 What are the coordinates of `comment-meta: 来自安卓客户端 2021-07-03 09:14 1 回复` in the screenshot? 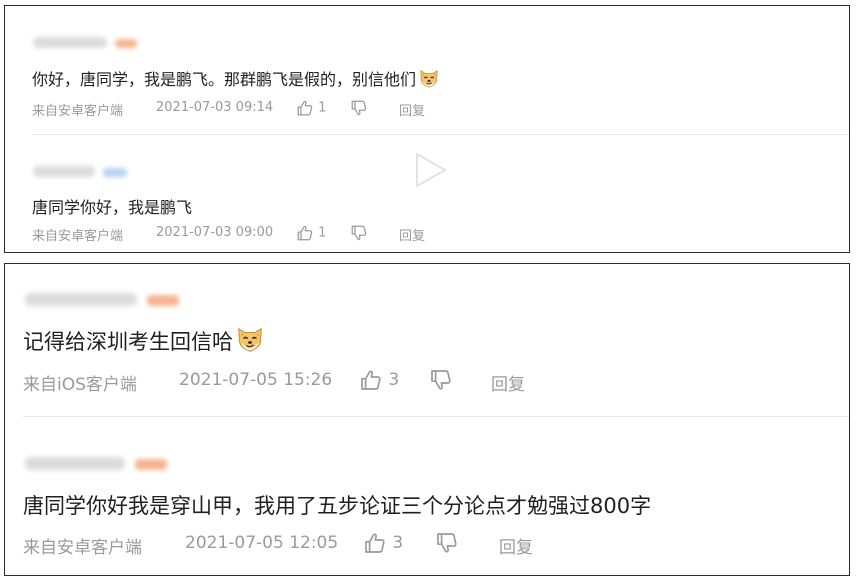 It's located at (242, 109).